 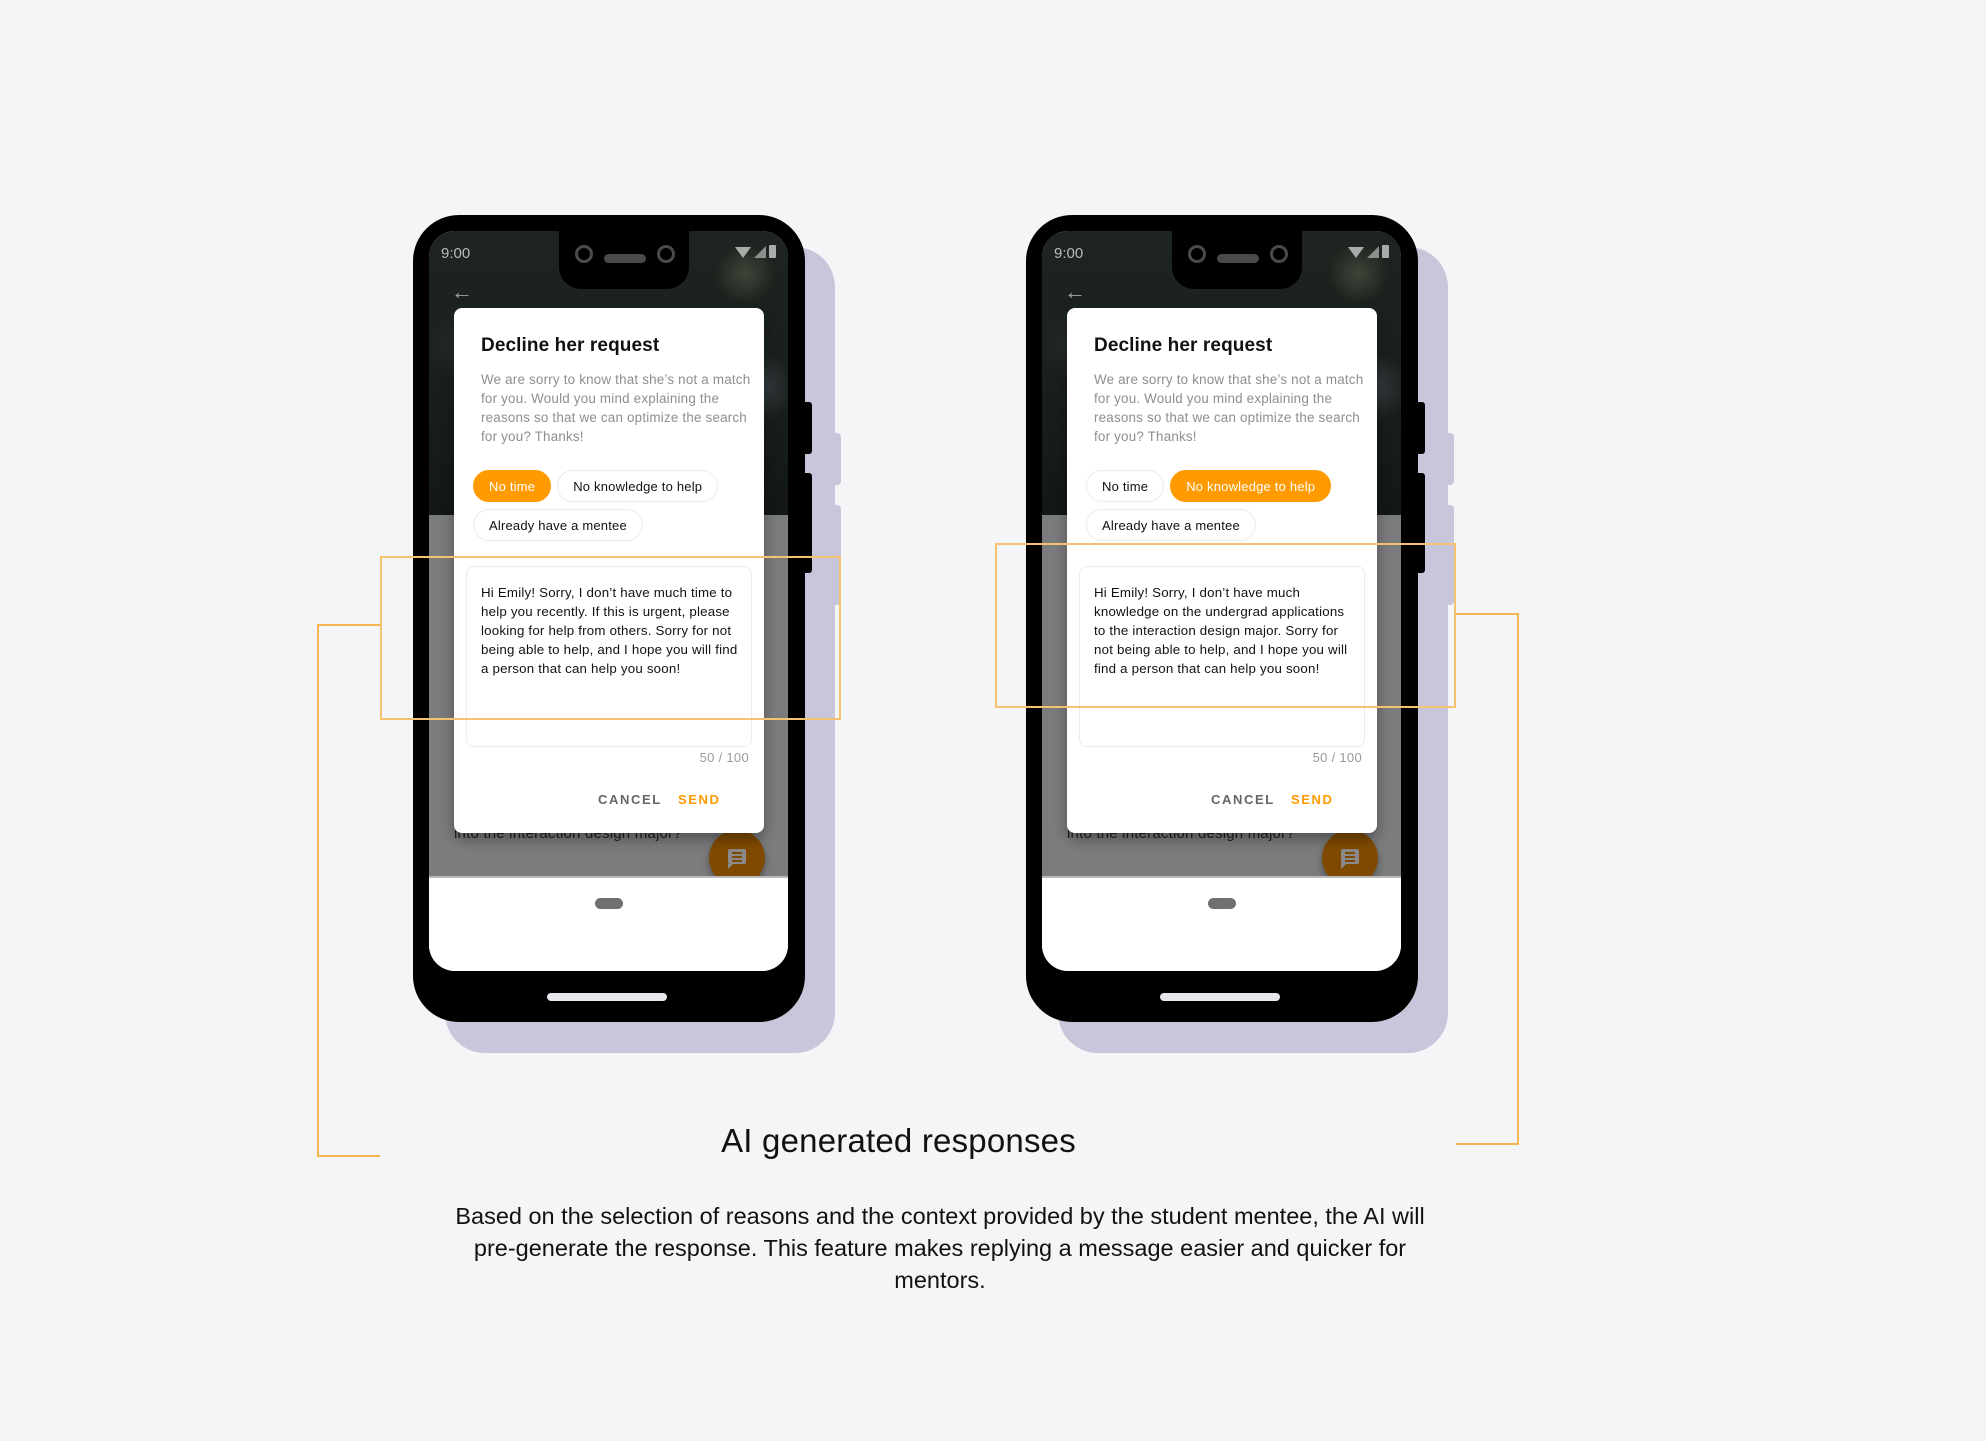 What do you see at coordinates (348, 890) in the screenshot?
I see `annotation-bracket-left` at bounding box center [348, 890].